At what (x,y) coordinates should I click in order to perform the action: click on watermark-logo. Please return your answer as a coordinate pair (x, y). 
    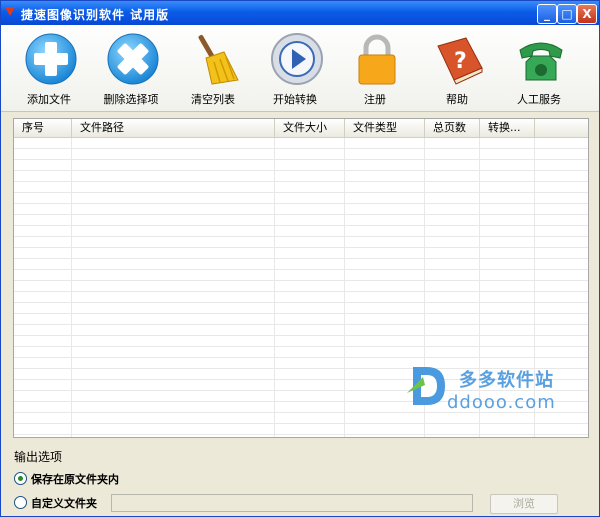
    Looking at the image, I should click on (426, 386).